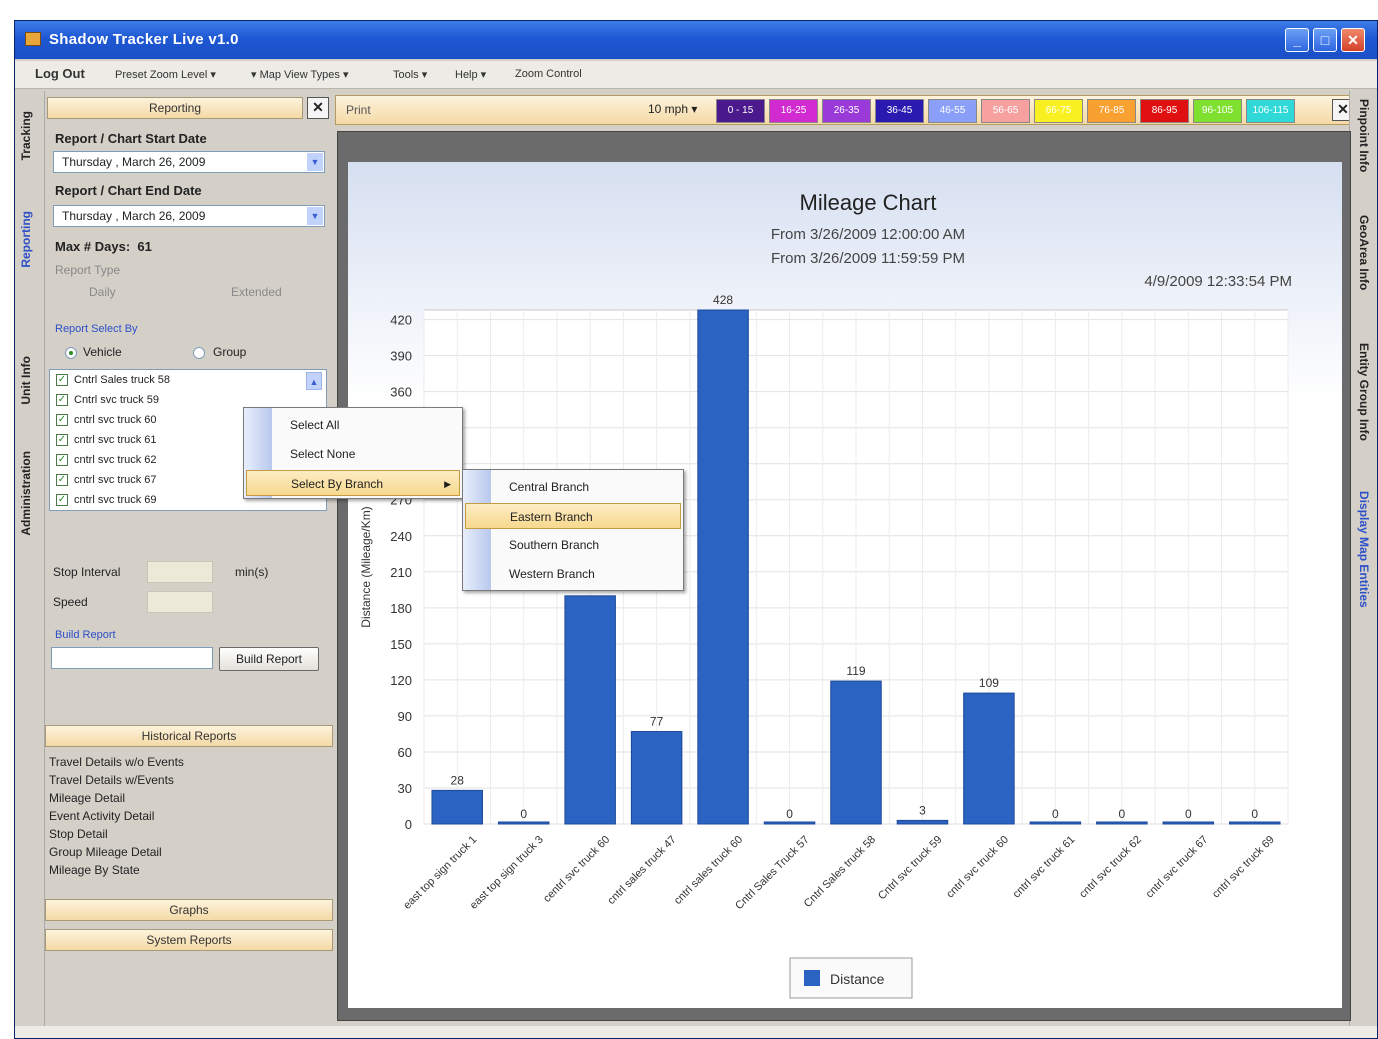  Describe the element at coordinates (106, 440) in the screenshot. I see `list-item: ✓ cntrl svc truck 61` at that location.